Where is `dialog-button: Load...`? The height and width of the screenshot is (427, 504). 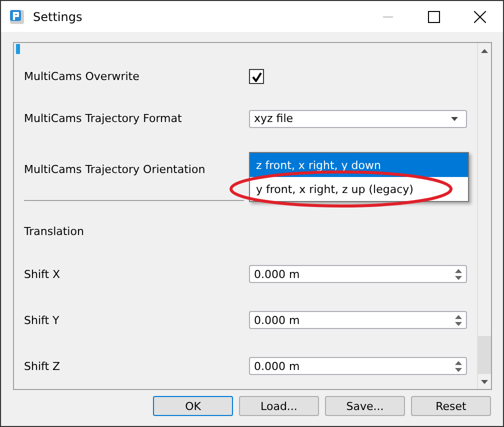 dialog-button: Load... is located at coordinates (279, 406).